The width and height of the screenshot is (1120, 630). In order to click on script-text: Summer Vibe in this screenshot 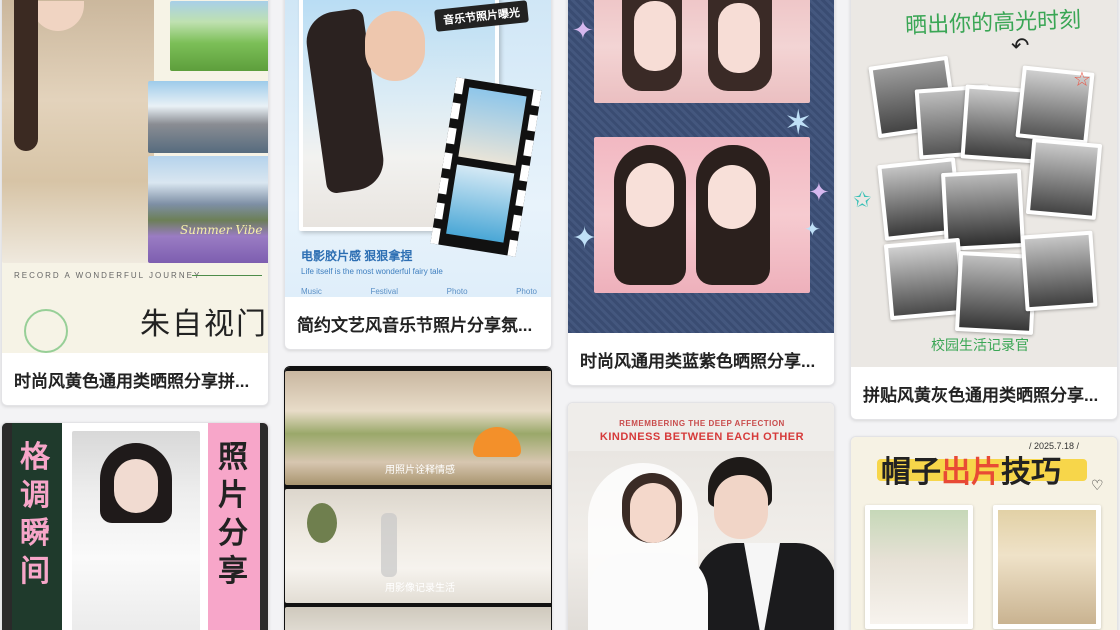, I will do `click(221, 230)`.